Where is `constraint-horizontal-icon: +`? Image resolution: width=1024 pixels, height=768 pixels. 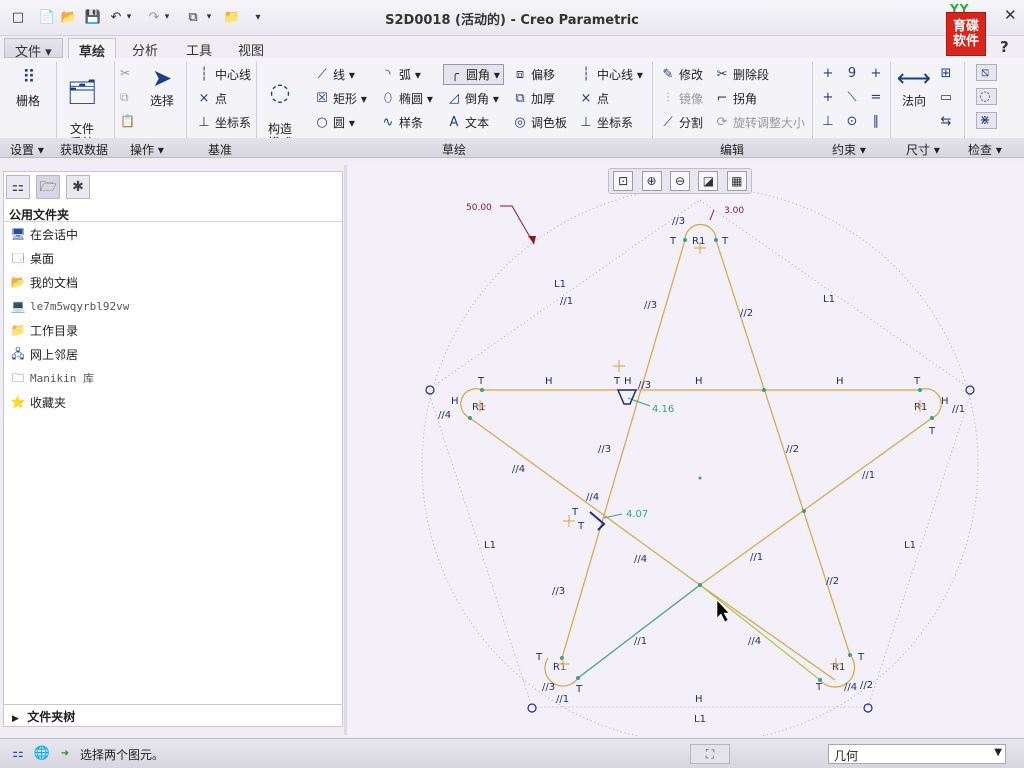 constraint-horizontal-icon: + is located at coordinates (829, 97).